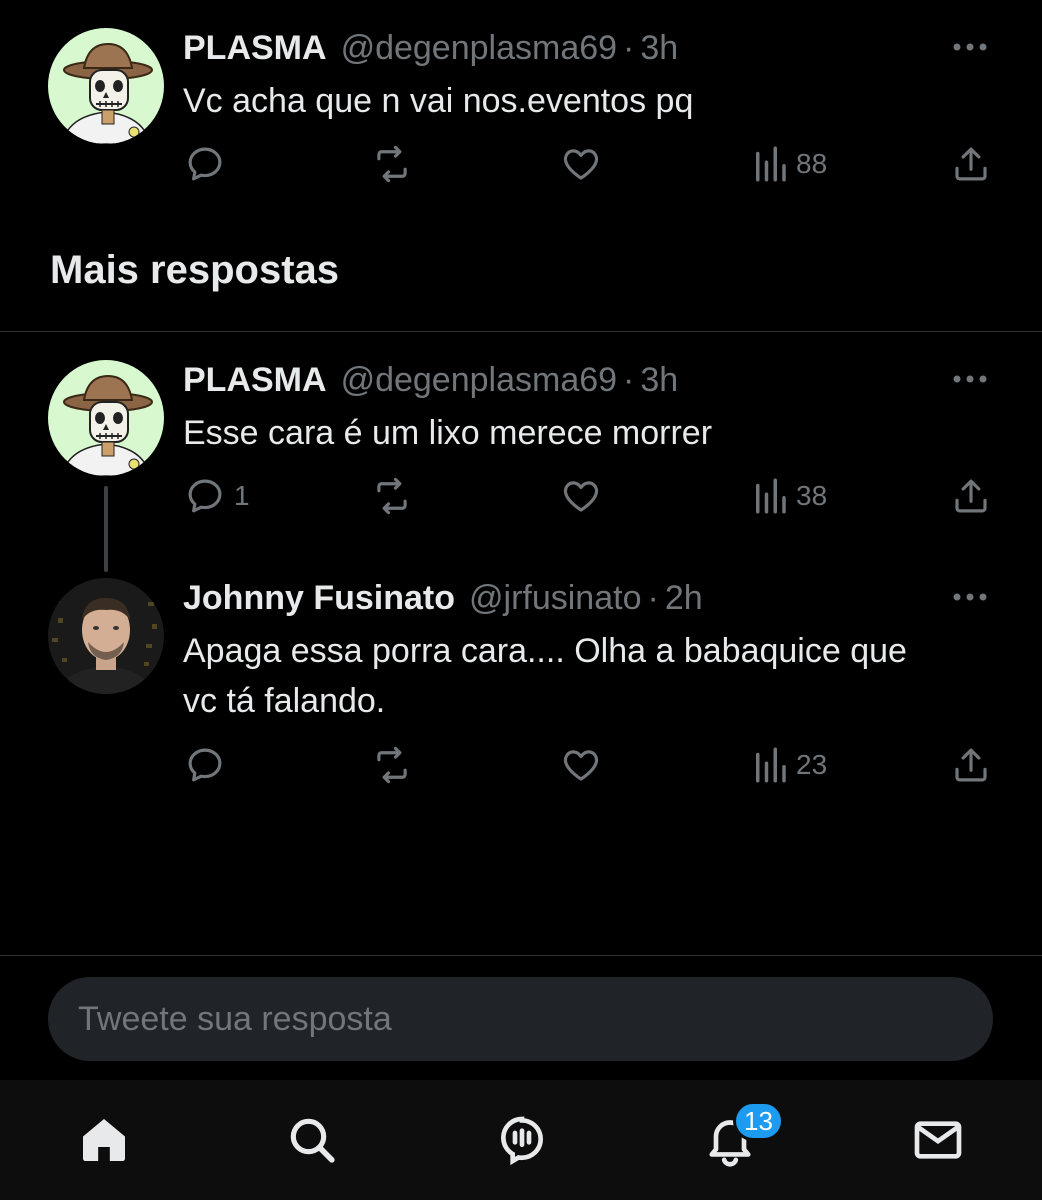 The height and width of the screenshot is (1200, 1042). I want to click on view-count: 88, so click(812, 163).